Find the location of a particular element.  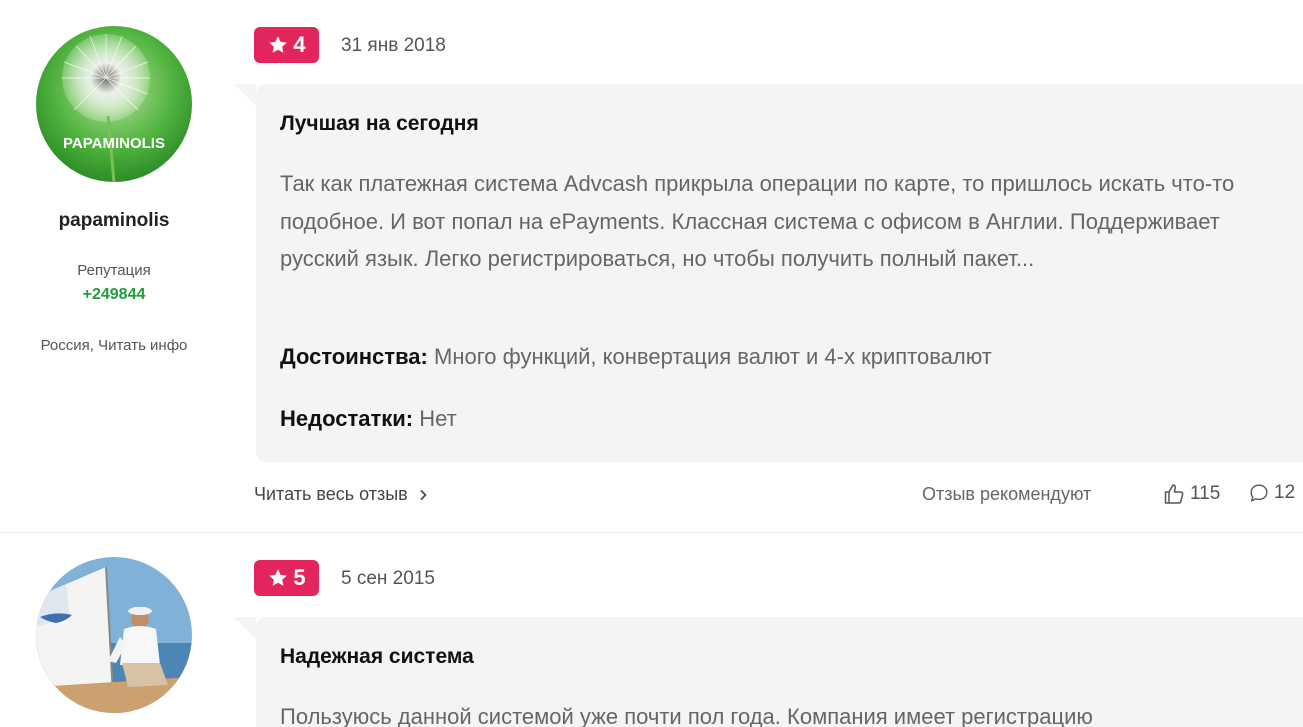

reputation-value: +249844 is located at coordinates (114, 294).